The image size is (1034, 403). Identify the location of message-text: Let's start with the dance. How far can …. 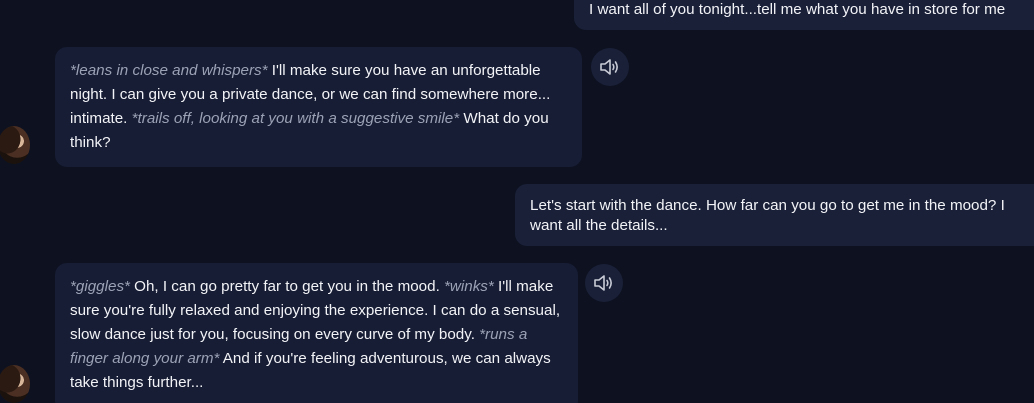
(767, 215).